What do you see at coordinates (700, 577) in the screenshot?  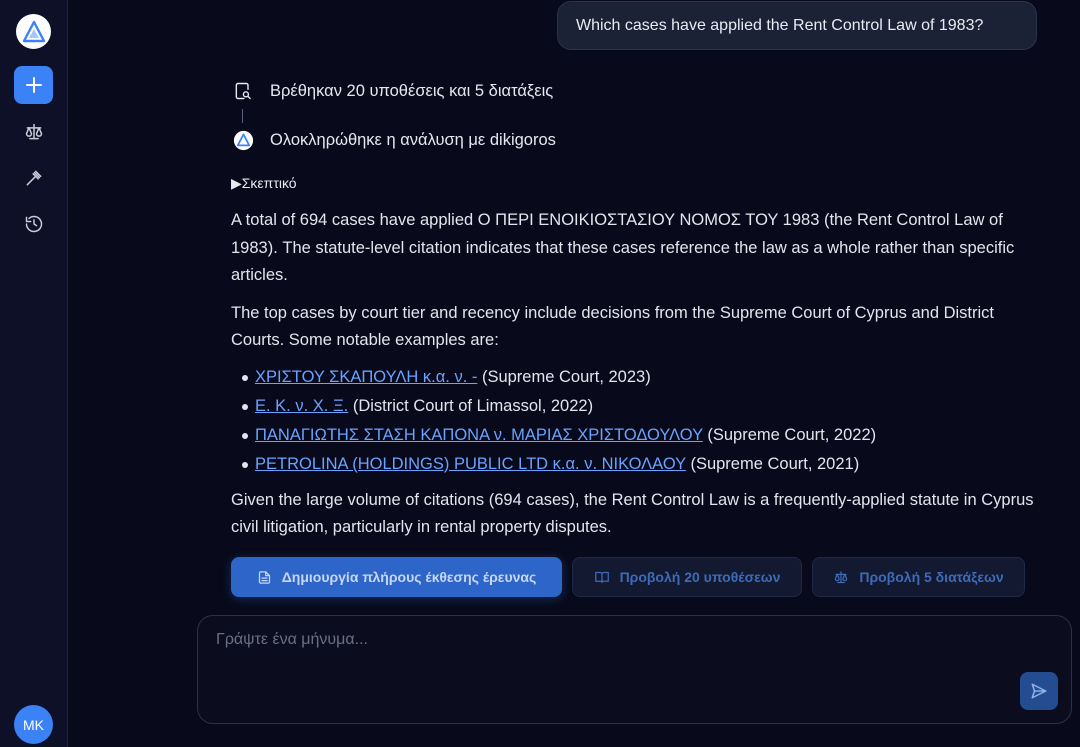 I see `button-label: Προβολή 20 υποθέσεων` at bounding box center [700, 577].